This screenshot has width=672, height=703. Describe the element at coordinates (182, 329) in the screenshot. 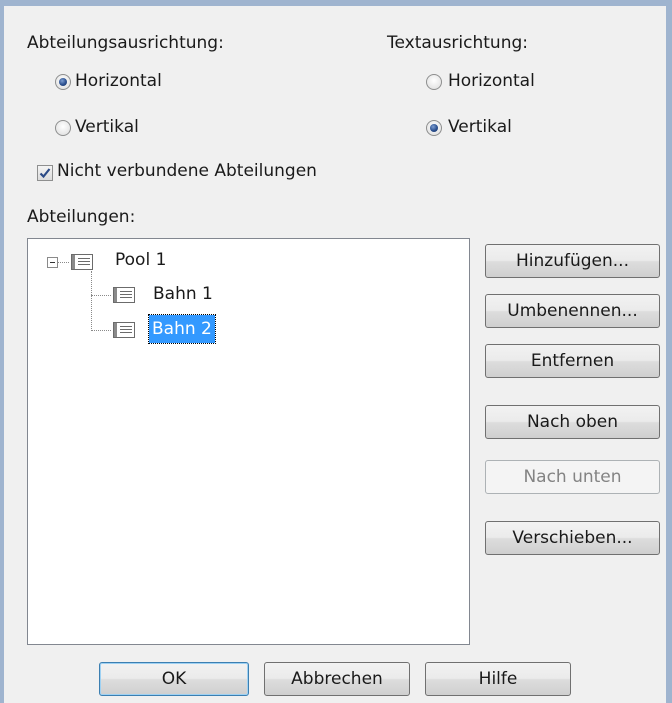

I see `tree-item-bahn-2: Bahn 2` at that location.